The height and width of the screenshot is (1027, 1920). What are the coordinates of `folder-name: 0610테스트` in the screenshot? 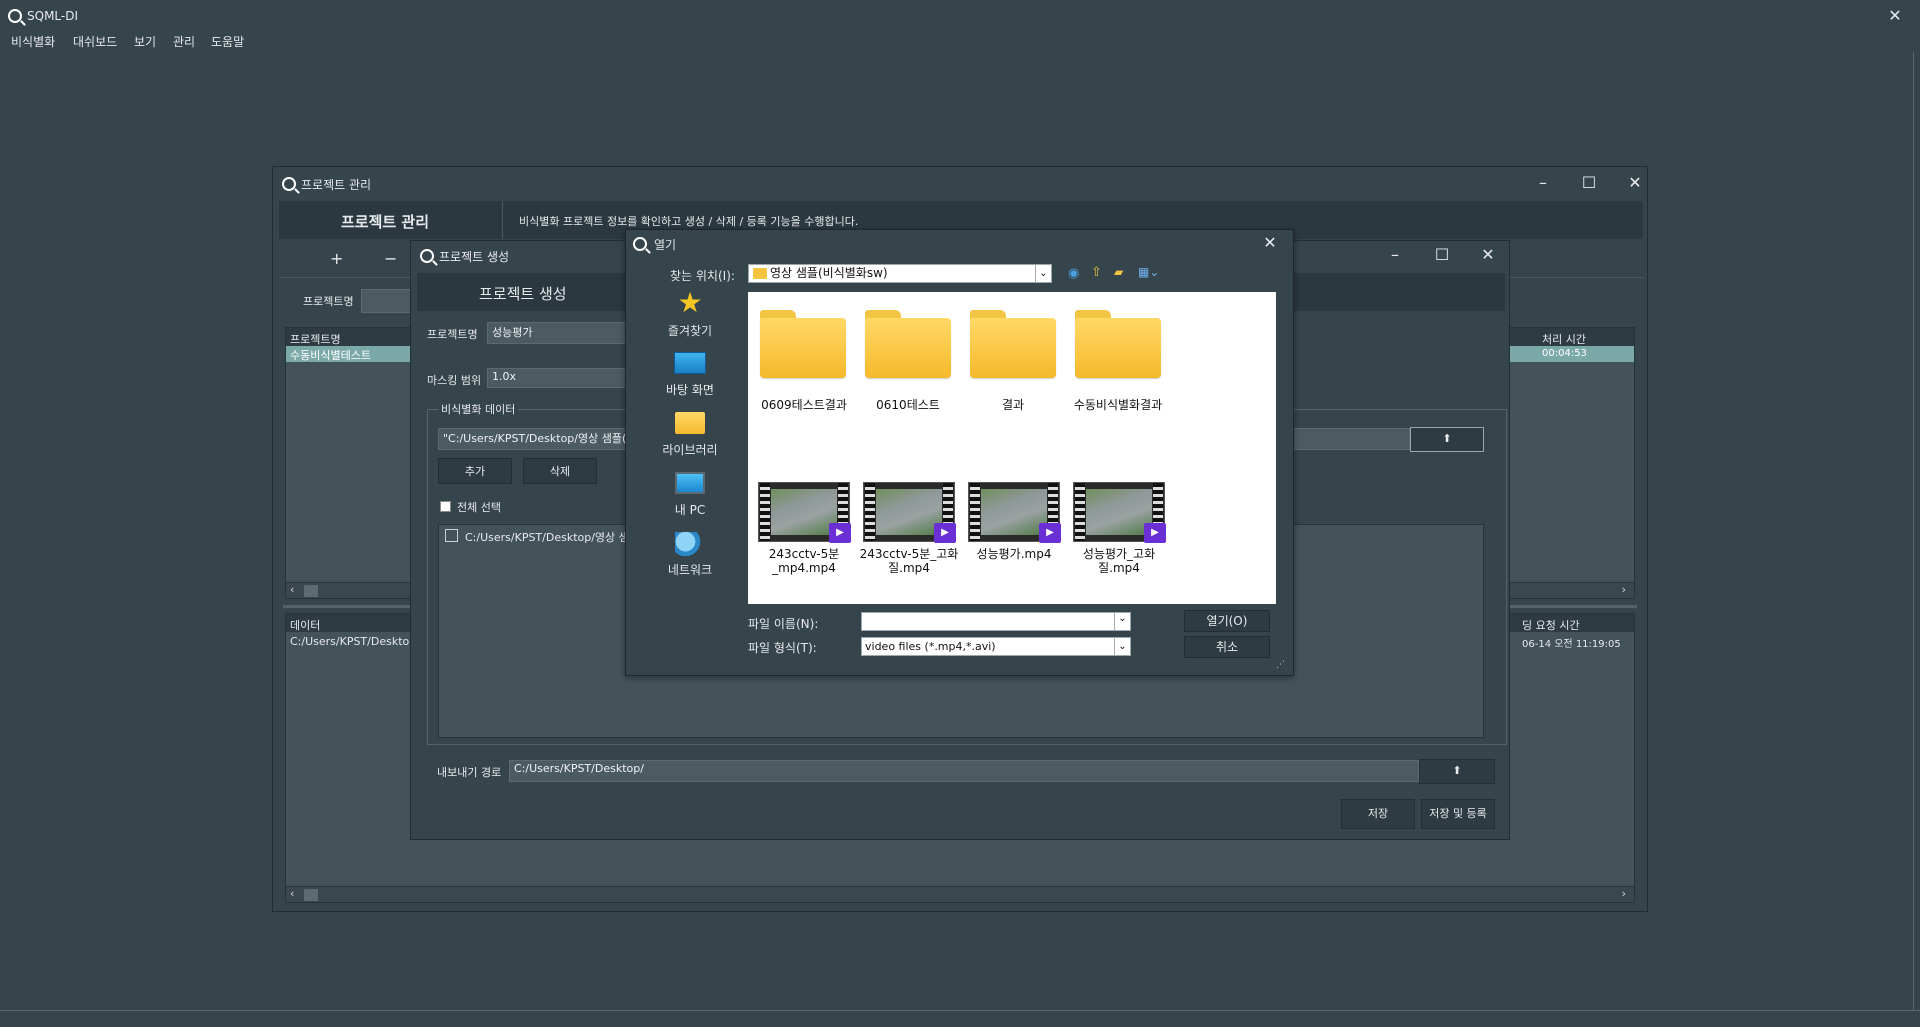 It's located at (908, 405).